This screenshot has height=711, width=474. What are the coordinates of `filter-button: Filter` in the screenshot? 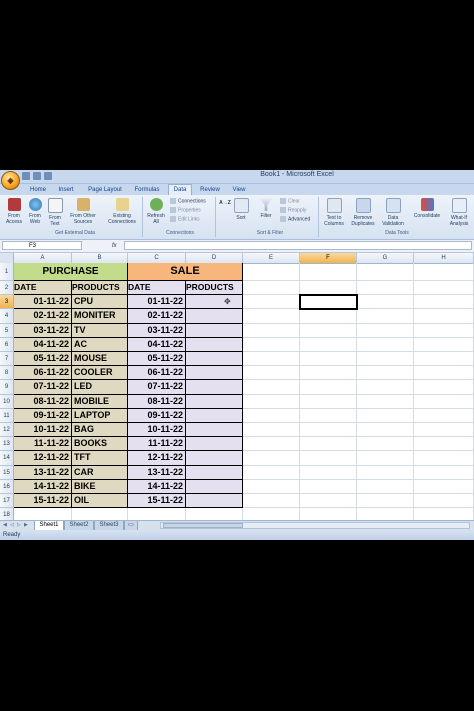 It's located at (266, 208).